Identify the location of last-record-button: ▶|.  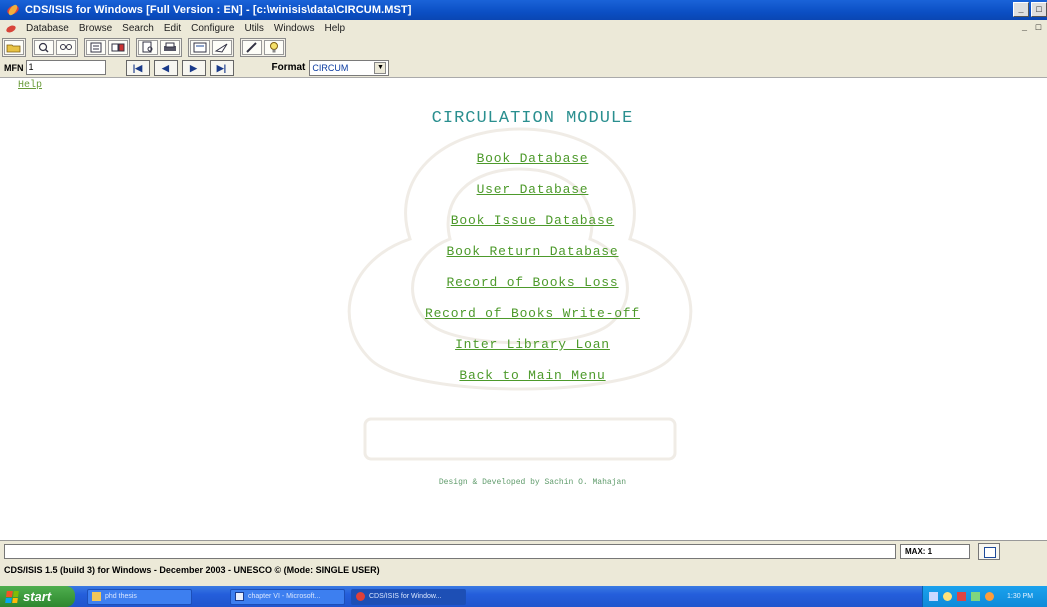
(221, 67).